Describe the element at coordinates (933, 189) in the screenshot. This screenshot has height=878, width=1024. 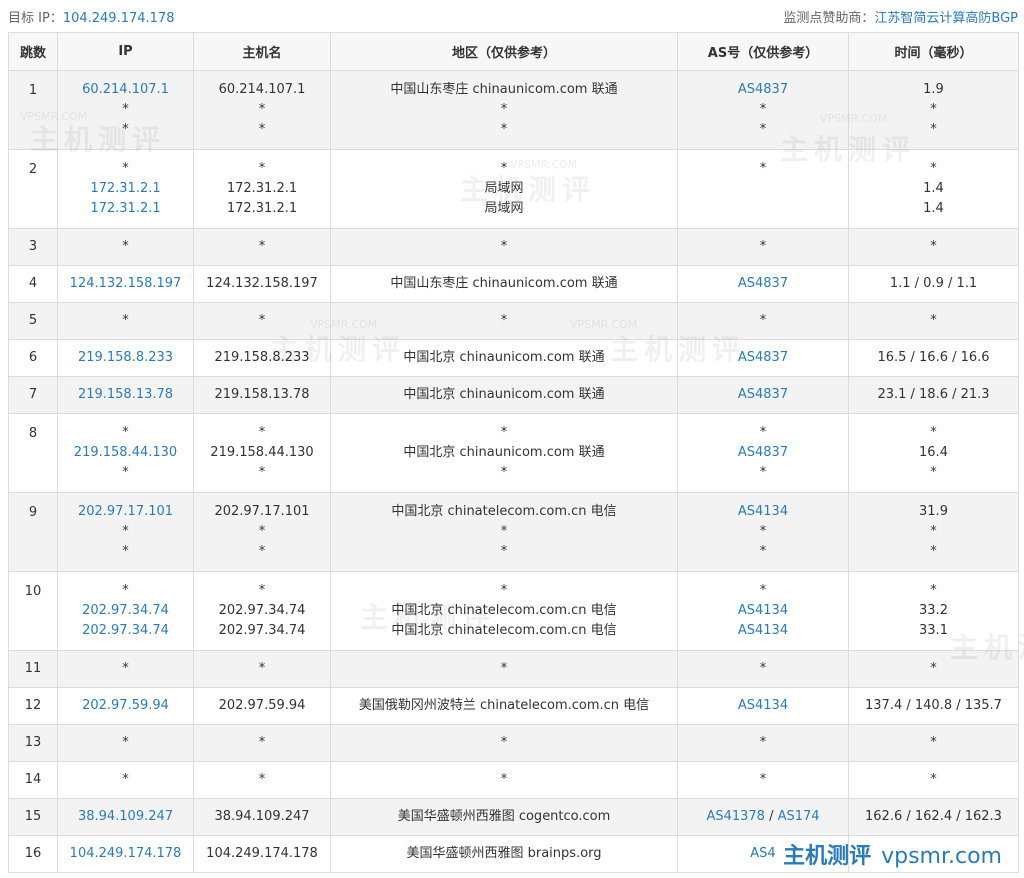
I see `time-cell: * 1.4 1.4` at that location.